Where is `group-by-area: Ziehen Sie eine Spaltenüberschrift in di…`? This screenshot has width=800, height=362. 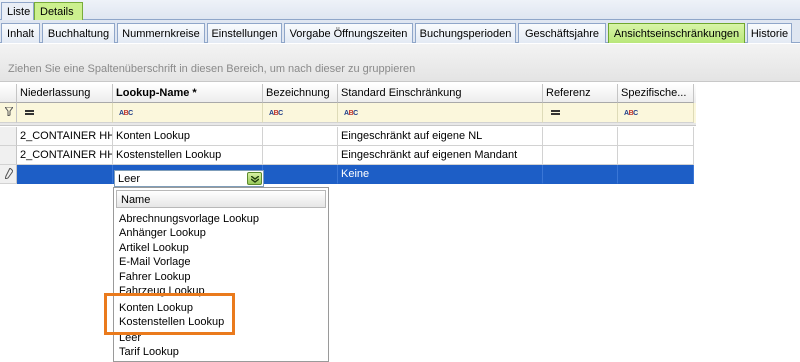 group-by-area: Ziehen Sie eine Spaltenüberschrift in di… is located at coordinates (400, 63).